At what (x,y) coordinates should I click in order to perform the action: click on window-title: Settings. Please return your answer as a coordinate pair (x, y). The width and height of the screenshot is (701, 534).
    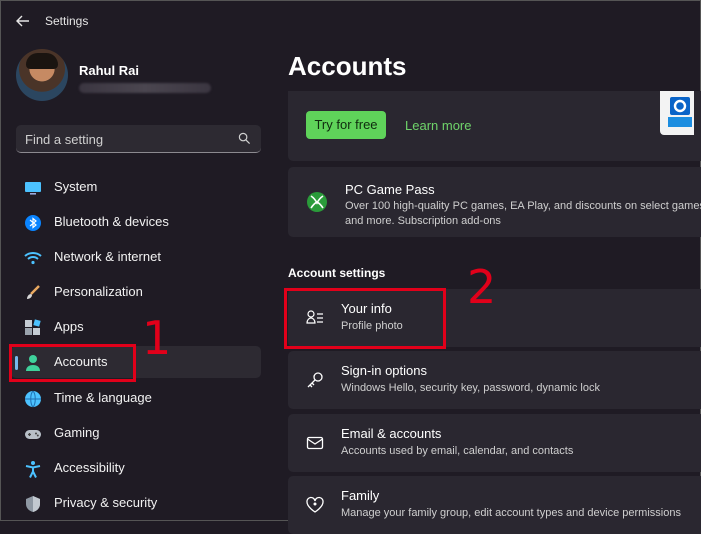
    Looking at the image, I should click on (67, 21).